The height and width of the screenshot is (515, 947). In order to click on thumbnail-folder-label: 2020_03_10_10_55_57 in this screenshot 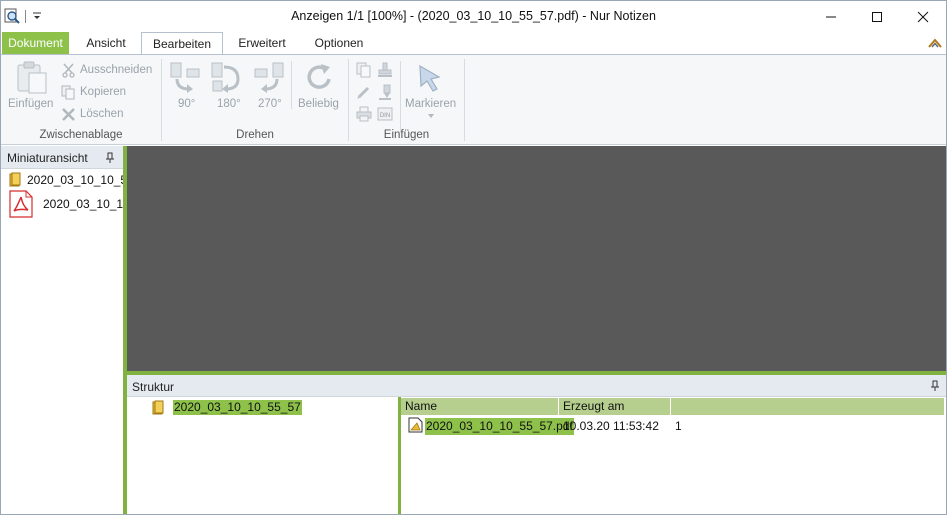, I will do `click(75, 180)`.